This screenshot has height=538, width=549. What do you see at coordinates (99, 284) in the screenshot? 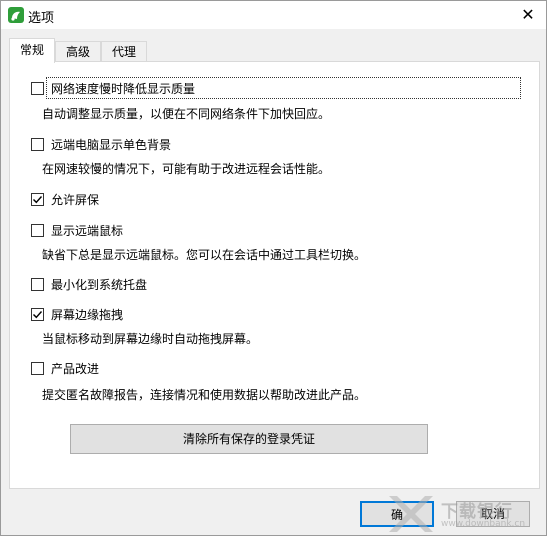
I see `minimize-to-tray-label: 最小化到系统托盘` at bounding box center [99, 284].